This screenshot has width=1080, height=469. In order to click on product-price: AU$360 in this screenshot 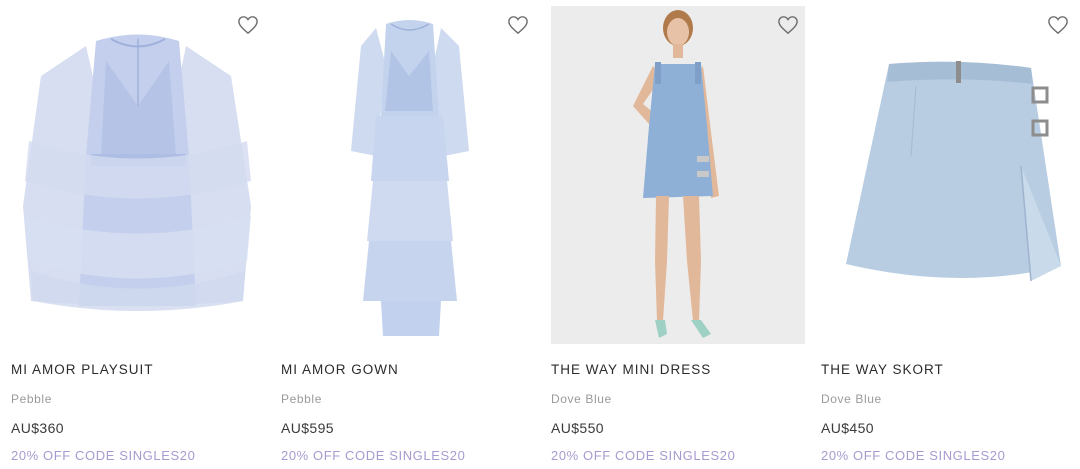, I will do `click(37, 428)`.